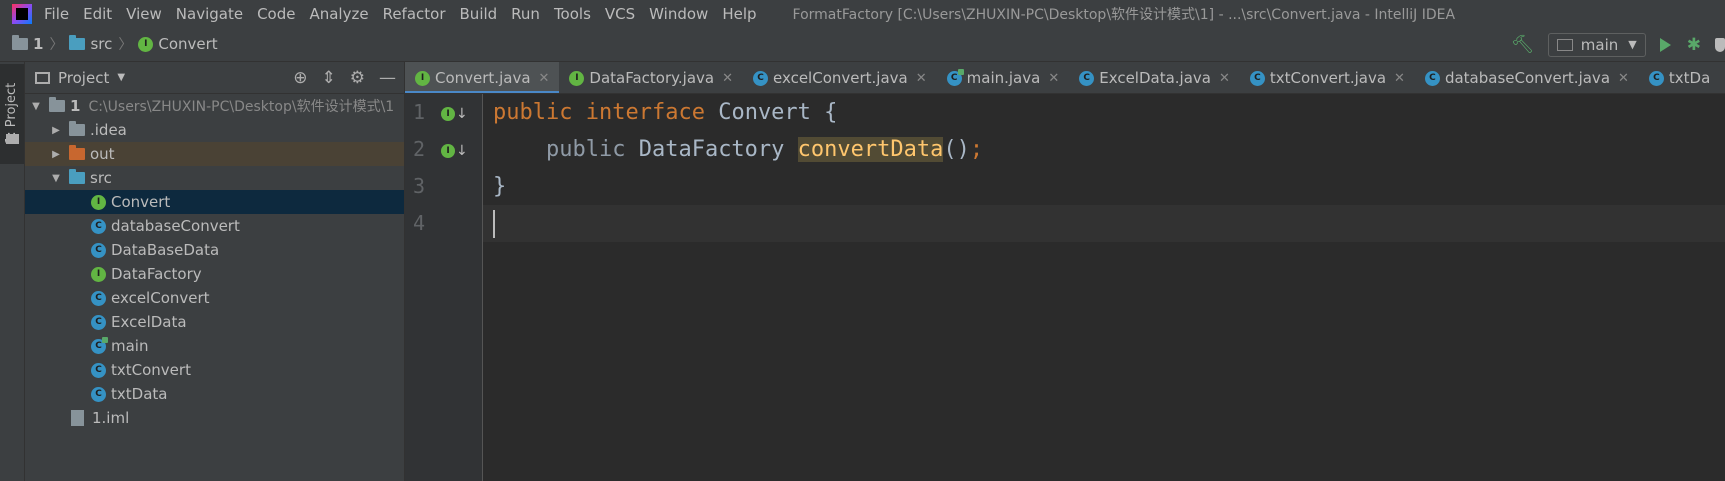 The width and height of the screenshot is (1725, 481). I want to click on app-logo-icon, so click(22, 13).